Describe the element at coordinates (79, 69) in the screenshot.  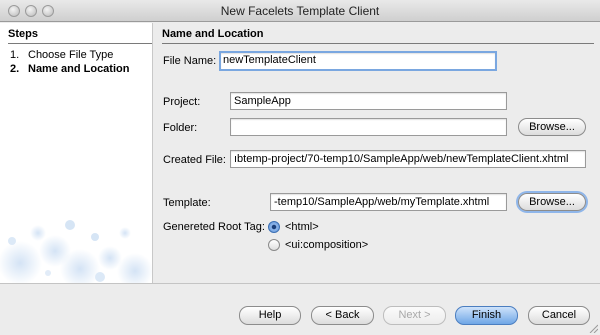
I see `step-label: Name and Location` at that location.